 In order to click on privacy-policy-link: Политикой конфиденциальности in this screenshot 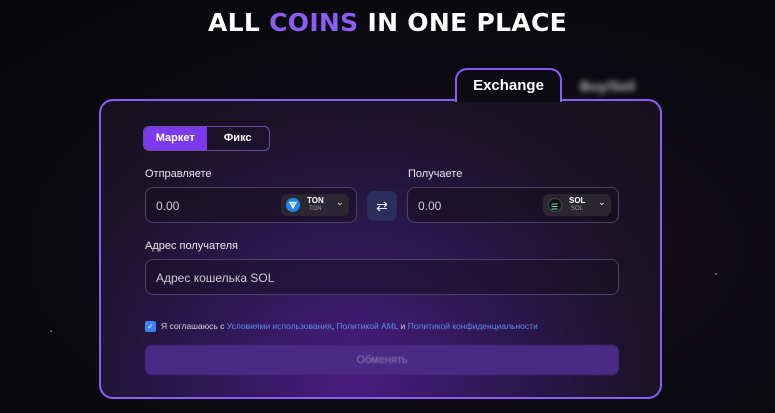, I will do `click(473, 326)`.